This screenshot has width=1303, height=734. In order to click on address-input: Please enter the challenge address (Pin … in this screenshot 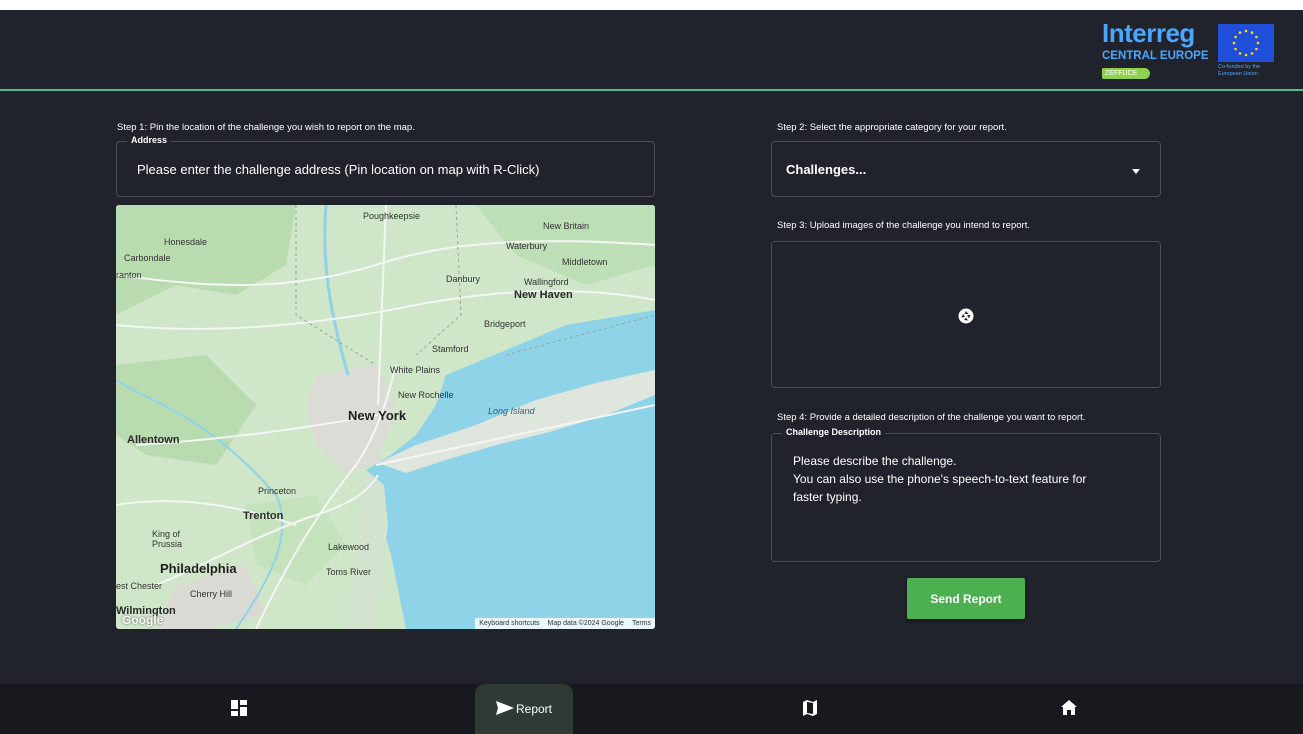, I will do `click(338, 169)`.